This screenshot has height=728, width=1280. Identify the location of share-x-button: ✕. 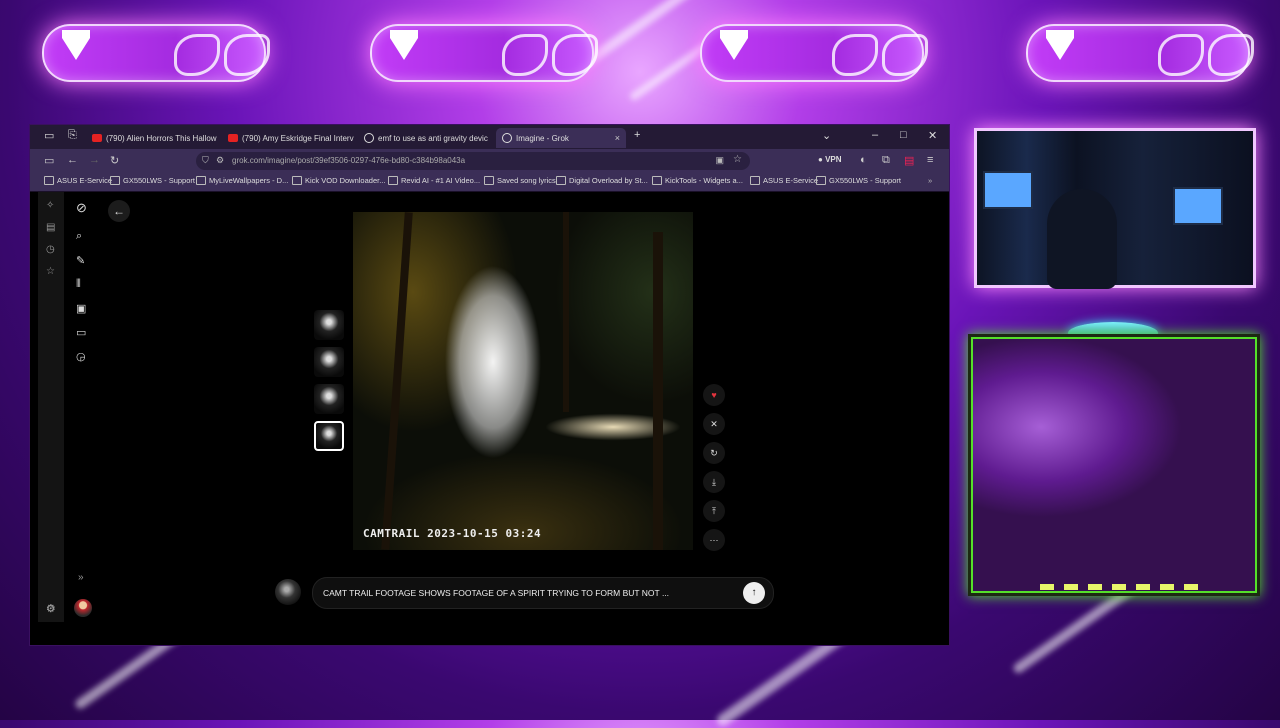
(714, 424).